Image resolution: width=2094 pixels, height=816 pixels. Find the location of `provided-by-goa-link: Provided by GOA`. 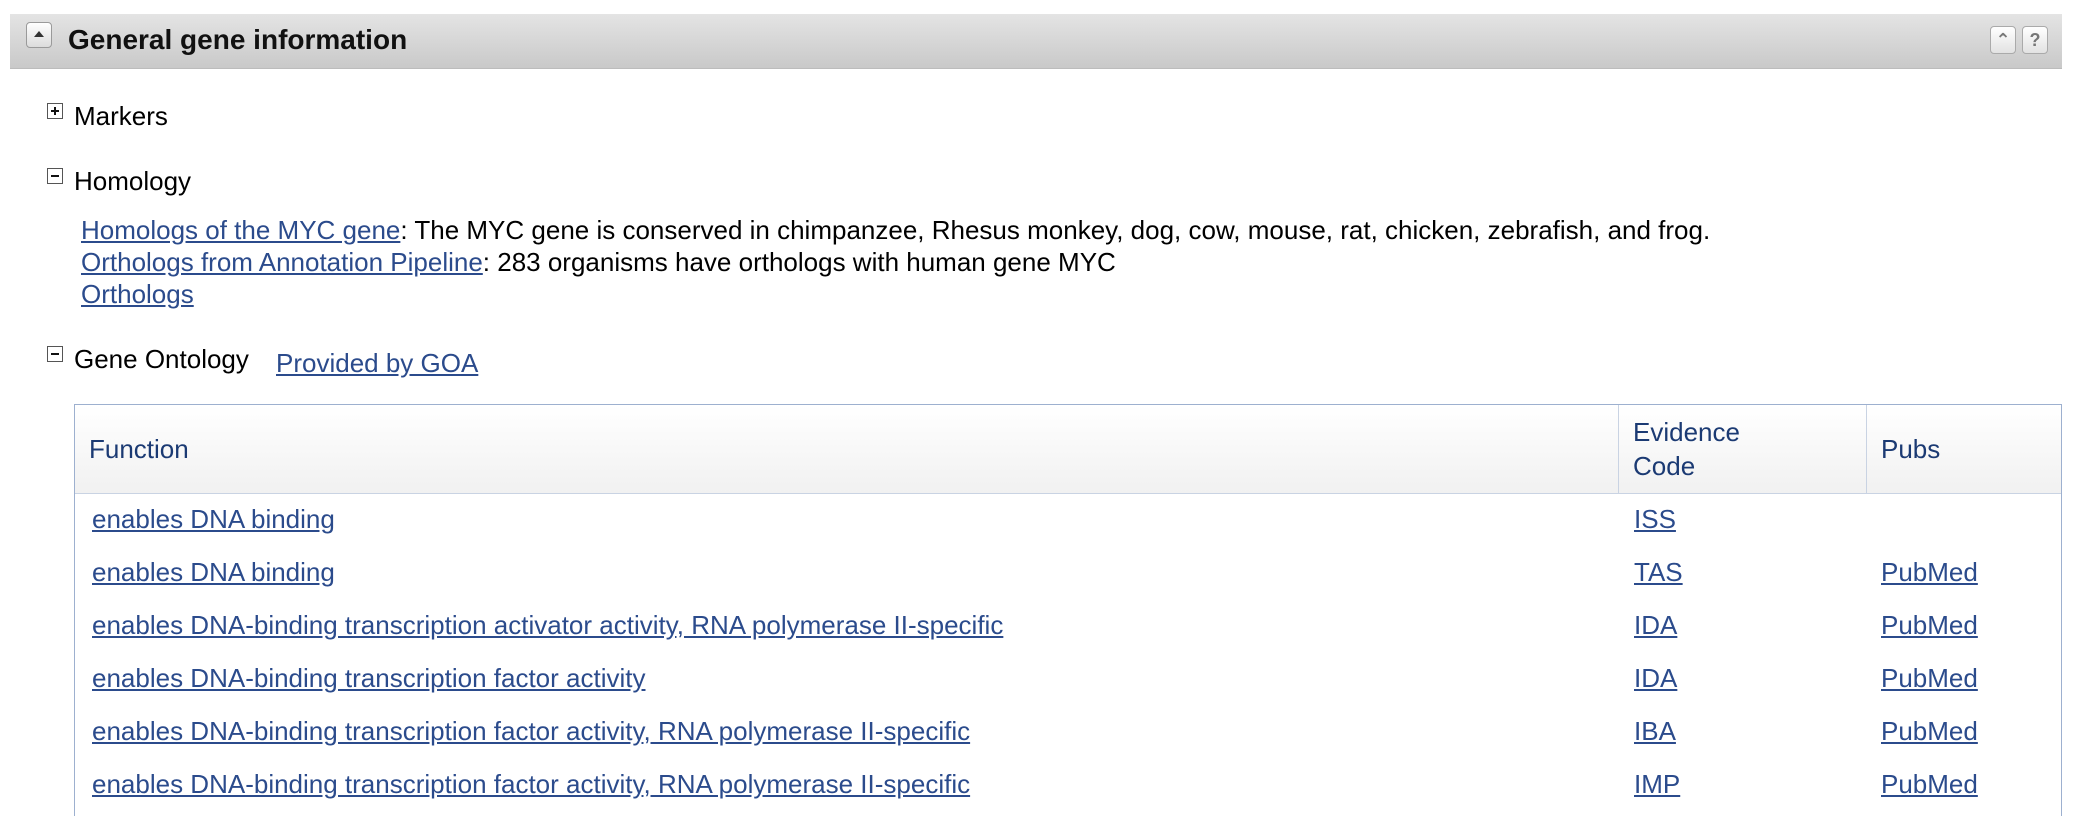

provided-by-goa-link: Provided by GOA is located at coordinates (377, 363).